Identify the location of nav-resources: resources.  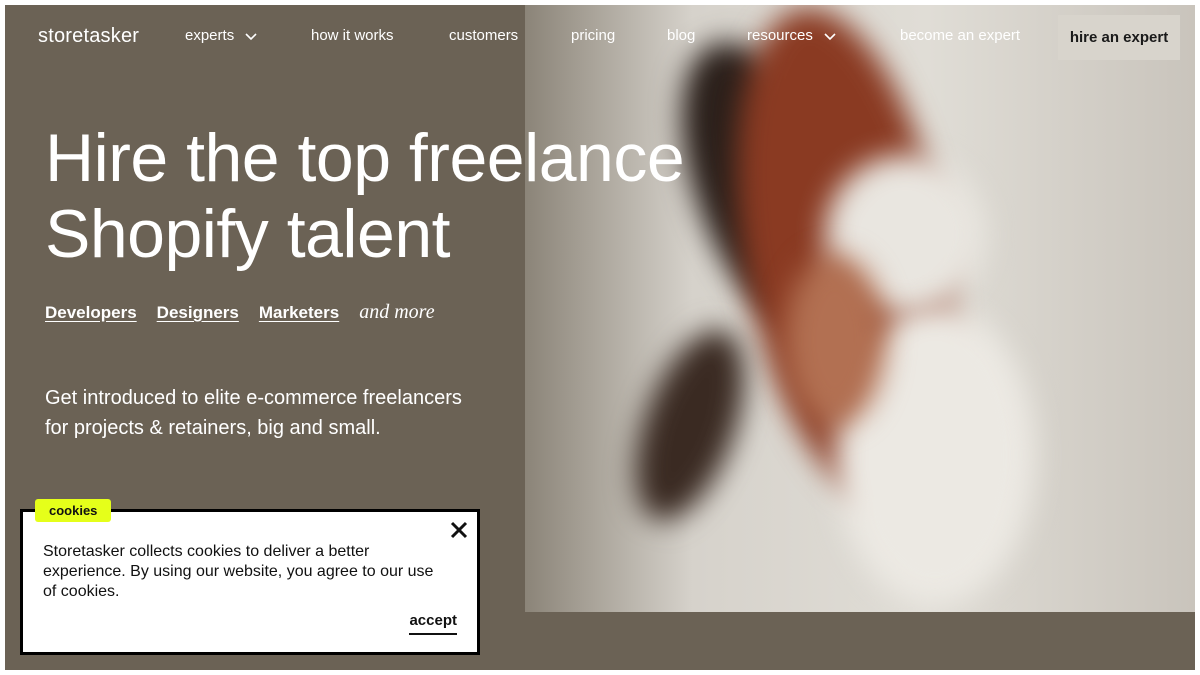
(792, 35).